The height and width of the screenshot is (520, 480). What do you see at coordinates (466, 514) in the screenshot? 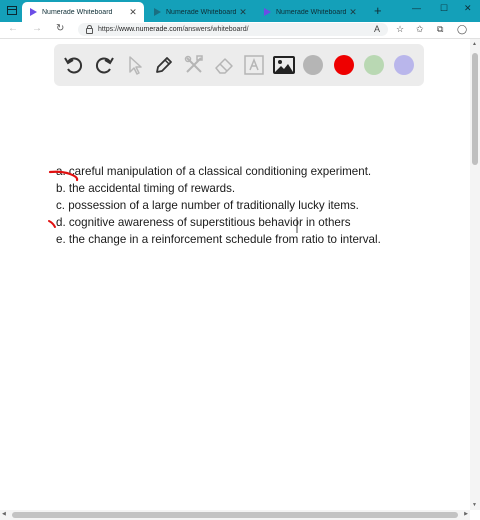
I see `scroll-right-icon: ▶` at bounding box center [466, 514].